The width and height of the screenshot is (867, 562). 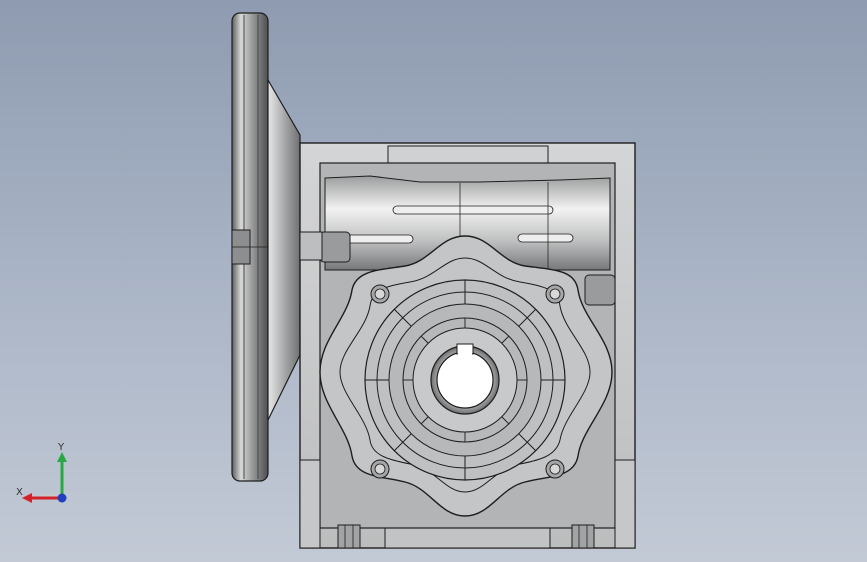 I want to click on y-axis-label: Y, so click(x=61, y=447).